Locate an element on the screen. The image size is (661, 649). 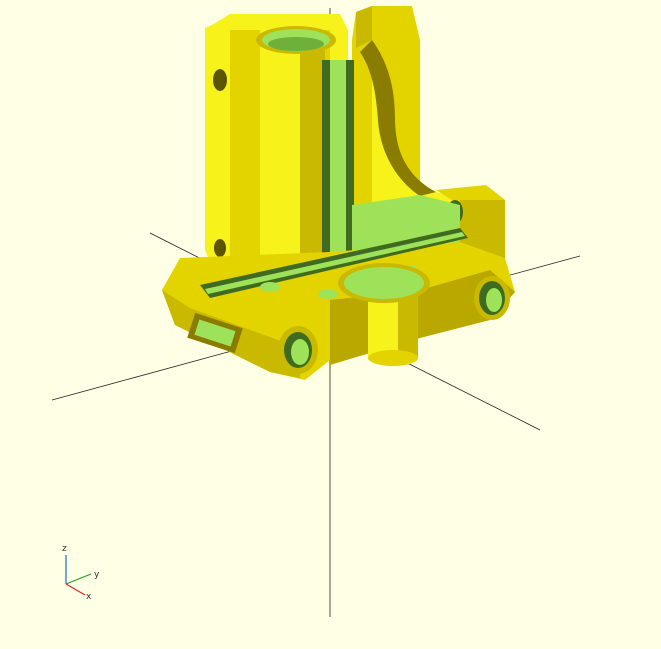
axis-x-label: x is located at coordinates (89, 597).